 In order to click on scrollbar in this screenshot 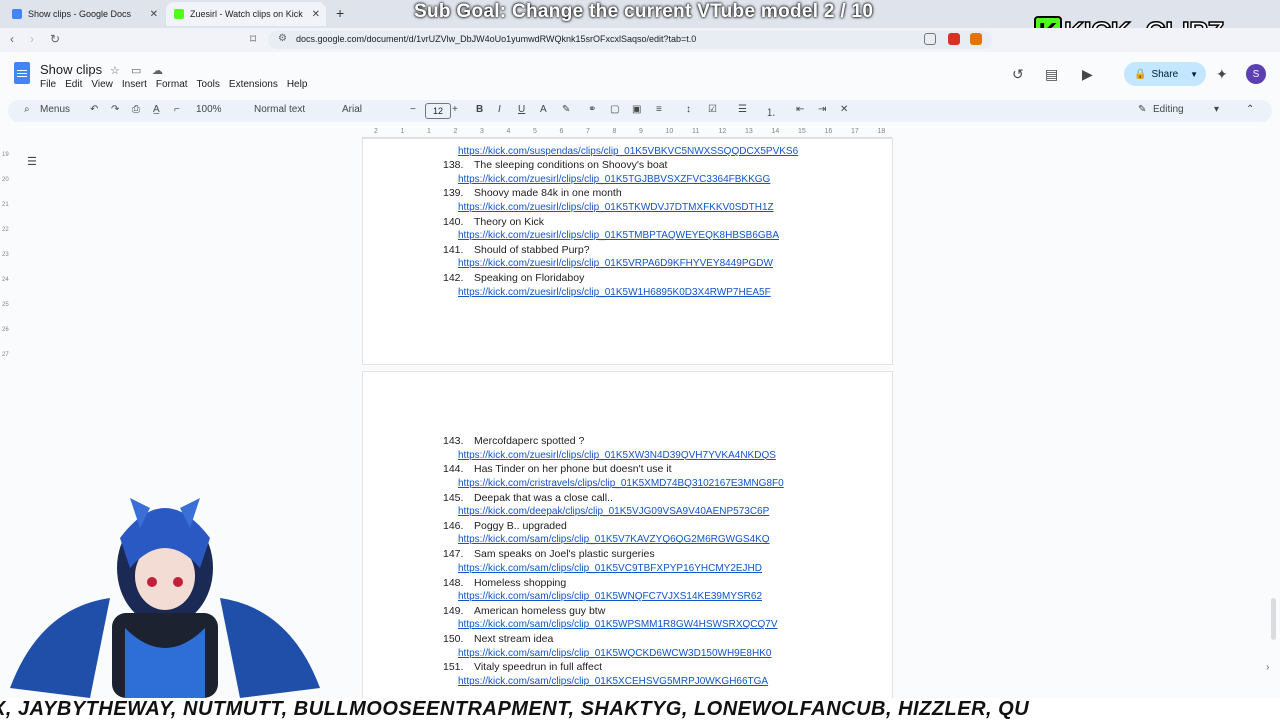, I will do `click(1273, 619)`.